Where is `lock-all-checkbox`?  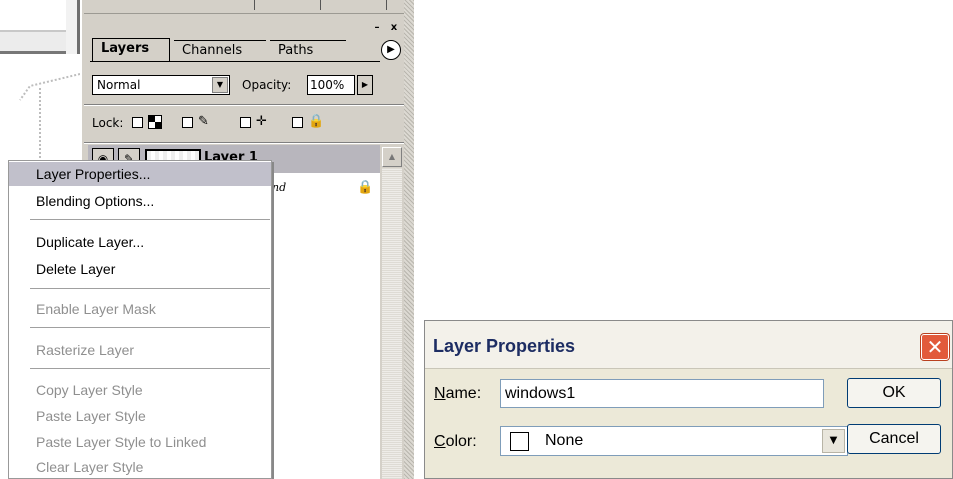
lock-all-checkbox is located at coordinates (297, 122).